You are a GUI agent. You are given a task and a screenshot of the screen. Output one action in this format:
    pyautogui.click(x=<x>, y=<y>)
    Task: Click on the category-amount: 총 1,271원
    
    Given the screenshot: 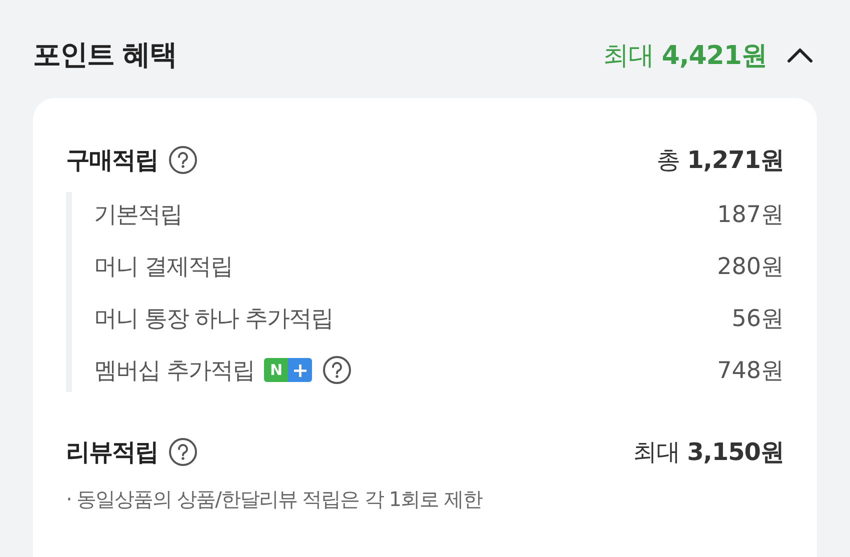 What is the action you would take?
    pyautogui.click(x=720, y=160)
    